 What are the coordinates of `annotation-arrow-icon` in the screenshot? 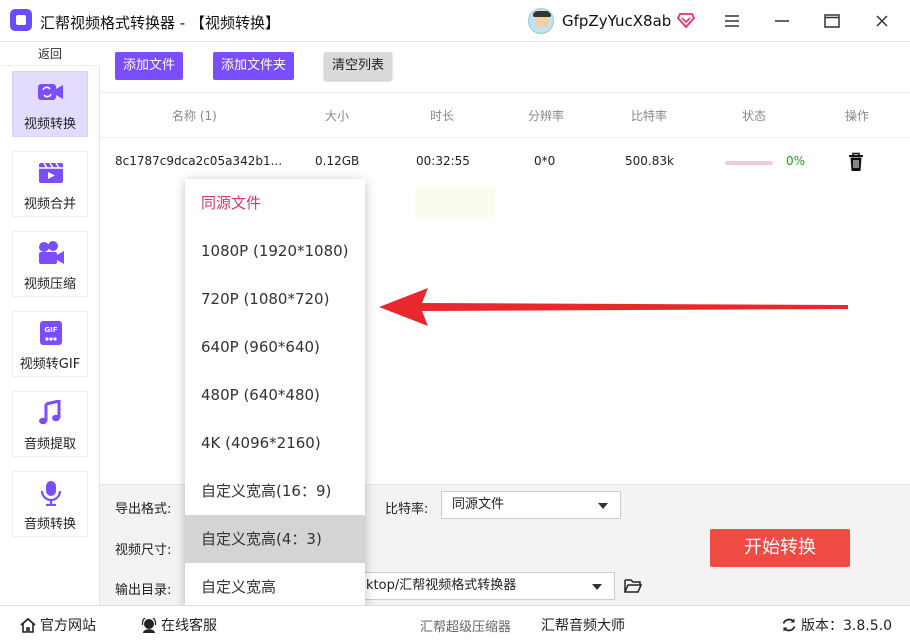 It's located at (613, 307).